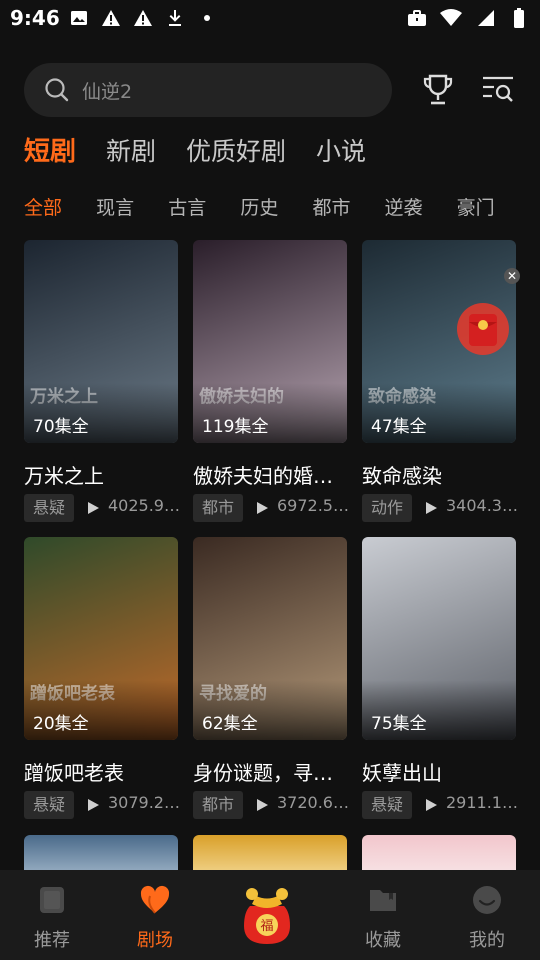  I want to click on trophy-icon, so click(438, 90).